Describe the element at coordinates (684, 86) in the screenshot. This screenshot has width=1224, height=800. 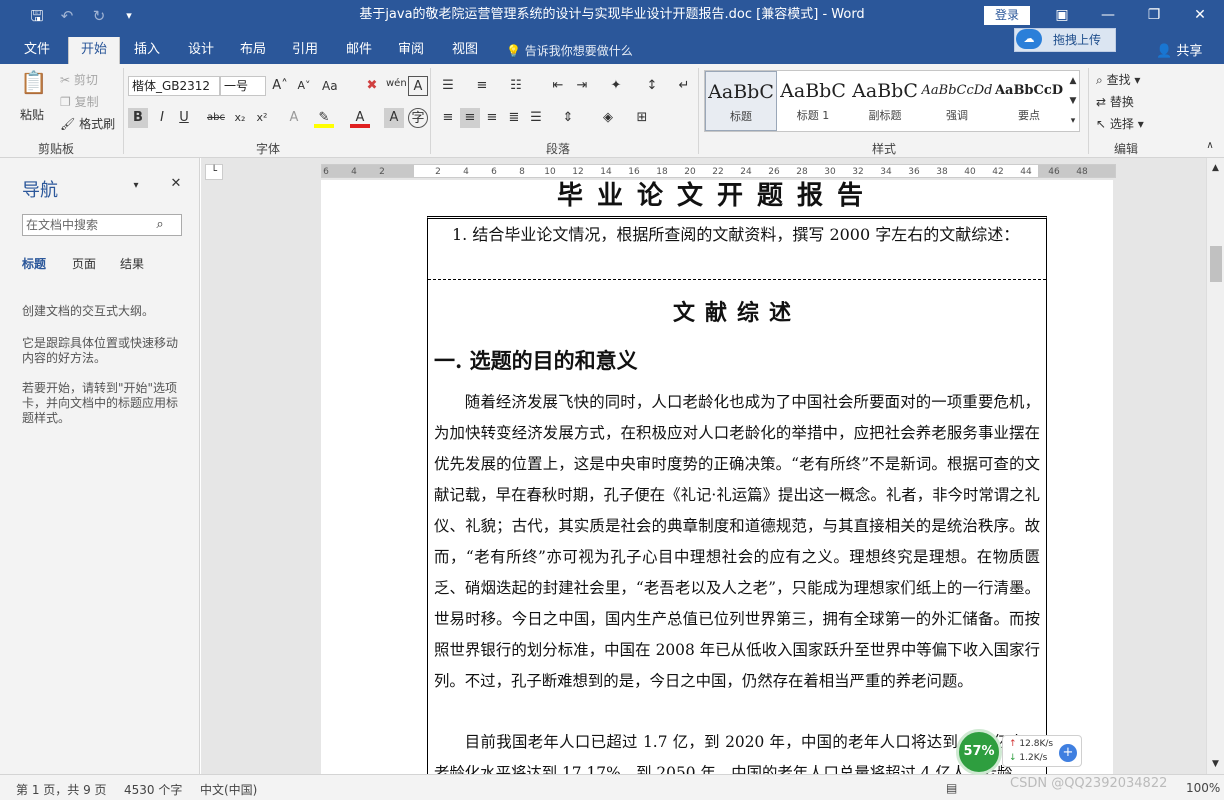
I see `show-marks-icon: ↵` at that location.